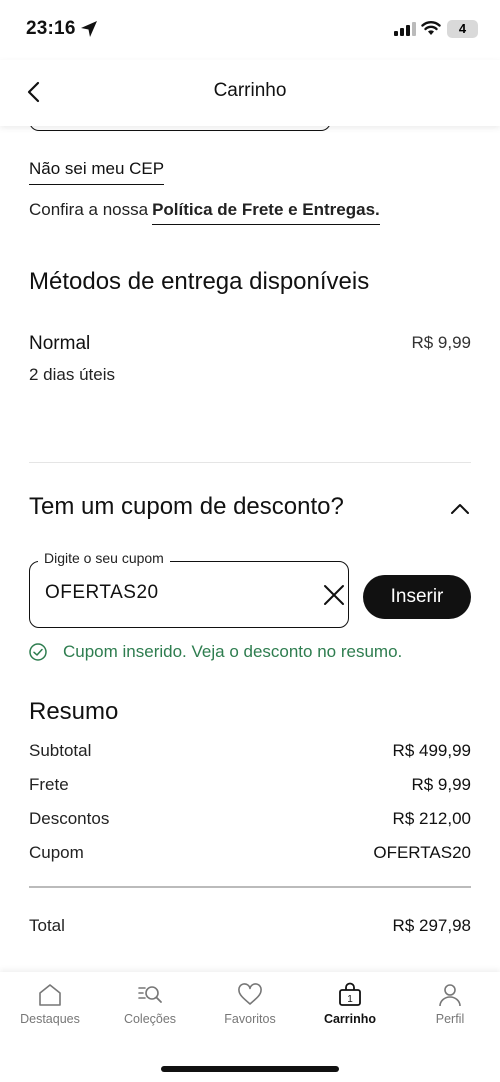 Image resolution: width=500 pixels, height=1082 pixels. Describe the element at coordinates (405, 29) in the screenshot. I see `cellular-signal-icon` at that location.